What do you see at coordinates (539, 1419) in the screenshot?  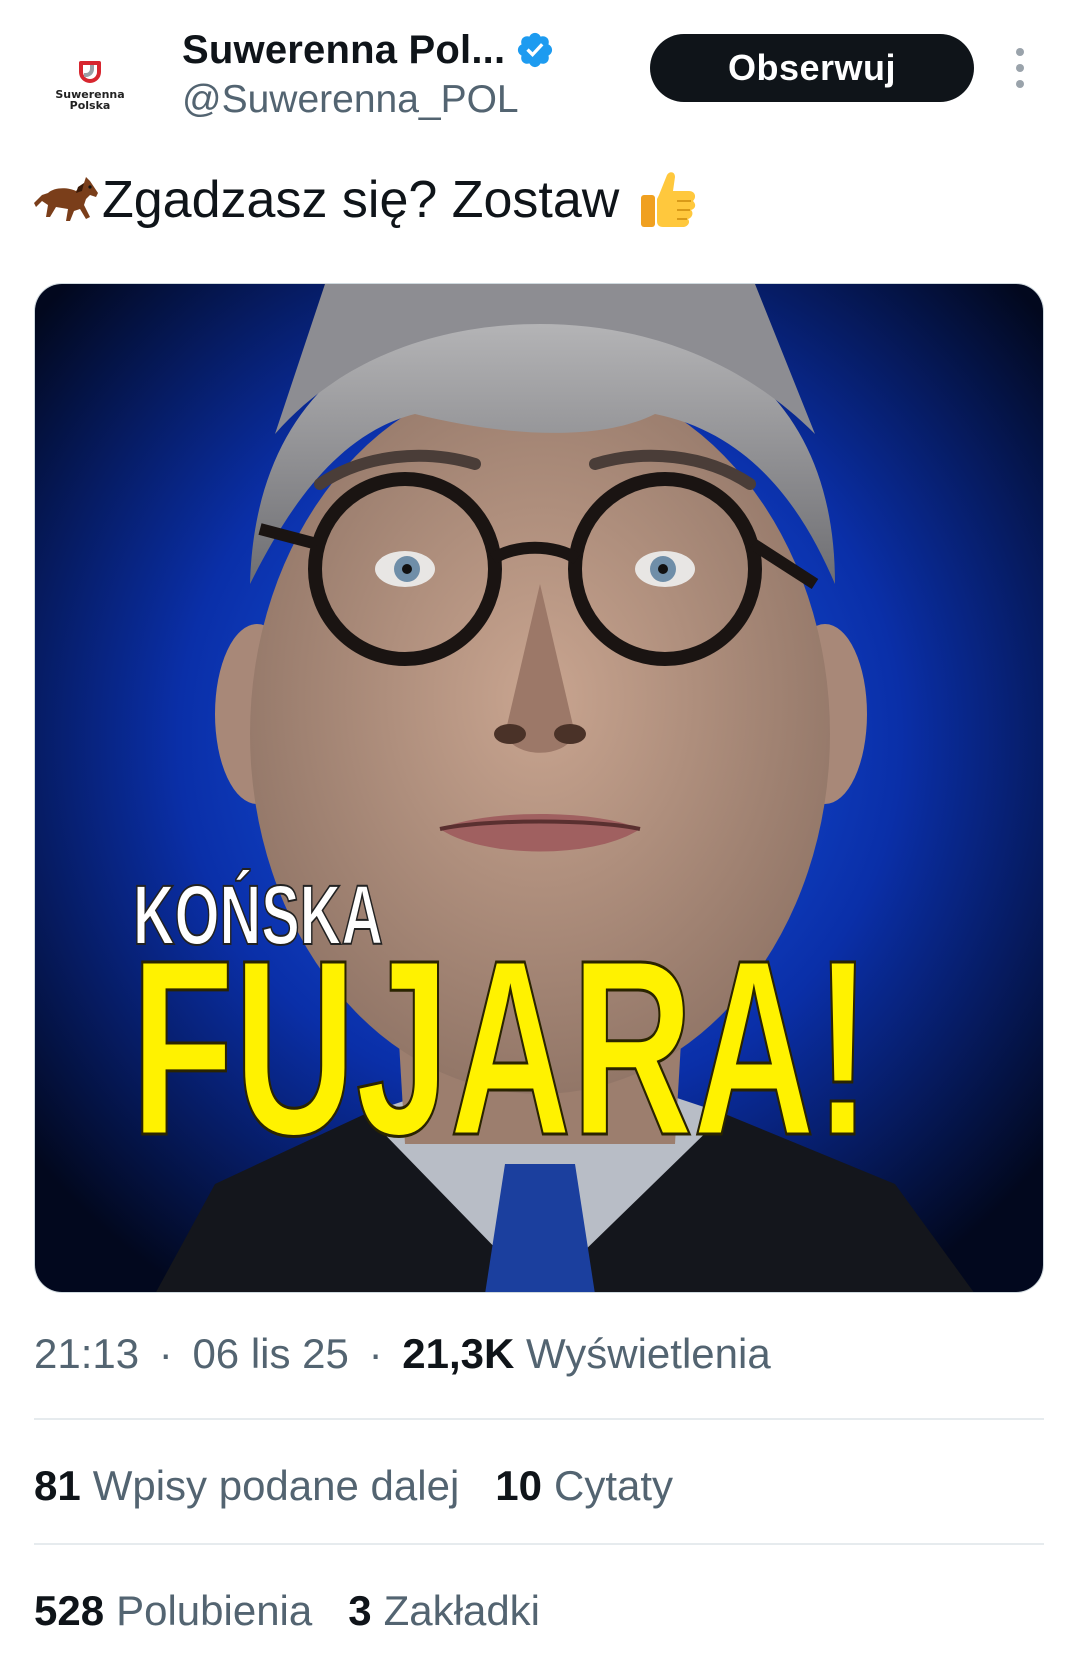 I see `divider` at bounding box center [539, 1419].